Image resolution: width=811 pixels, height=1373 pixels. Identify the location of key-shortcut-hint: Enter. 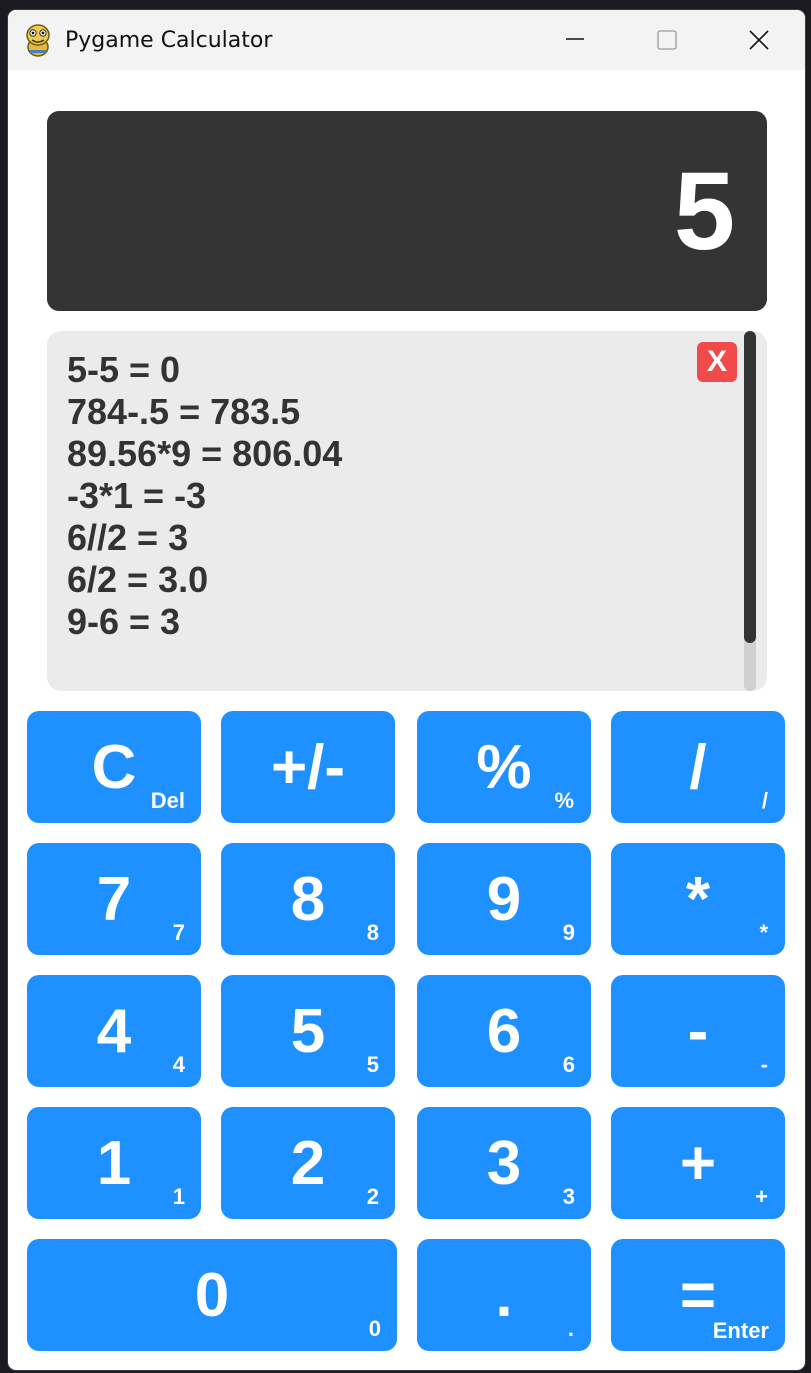
(740, 1330).